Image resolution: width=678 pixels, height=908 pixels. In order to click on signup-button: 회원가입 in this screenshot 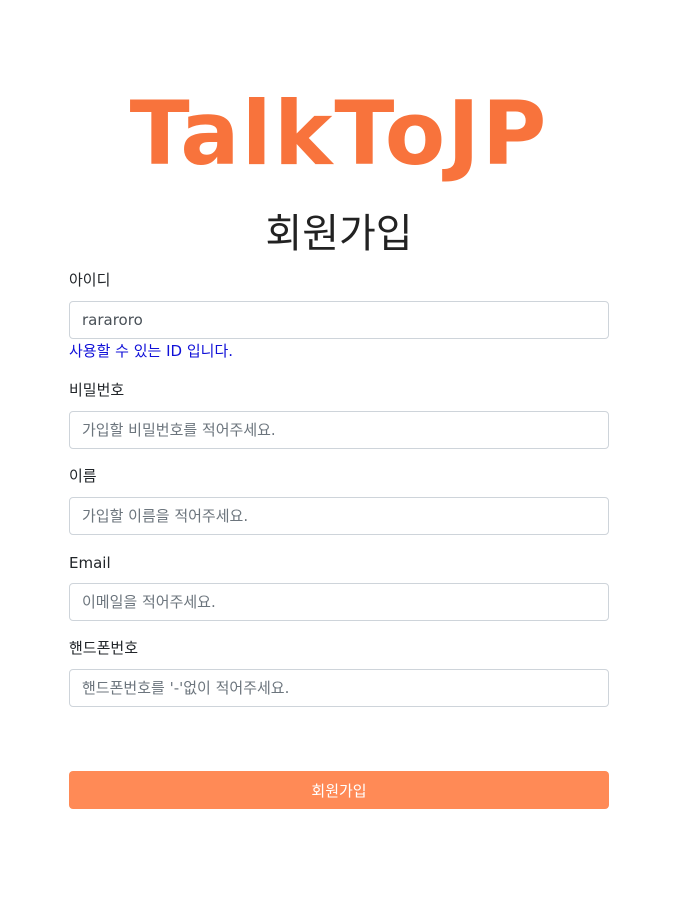, I will do `click(339, 790)`.